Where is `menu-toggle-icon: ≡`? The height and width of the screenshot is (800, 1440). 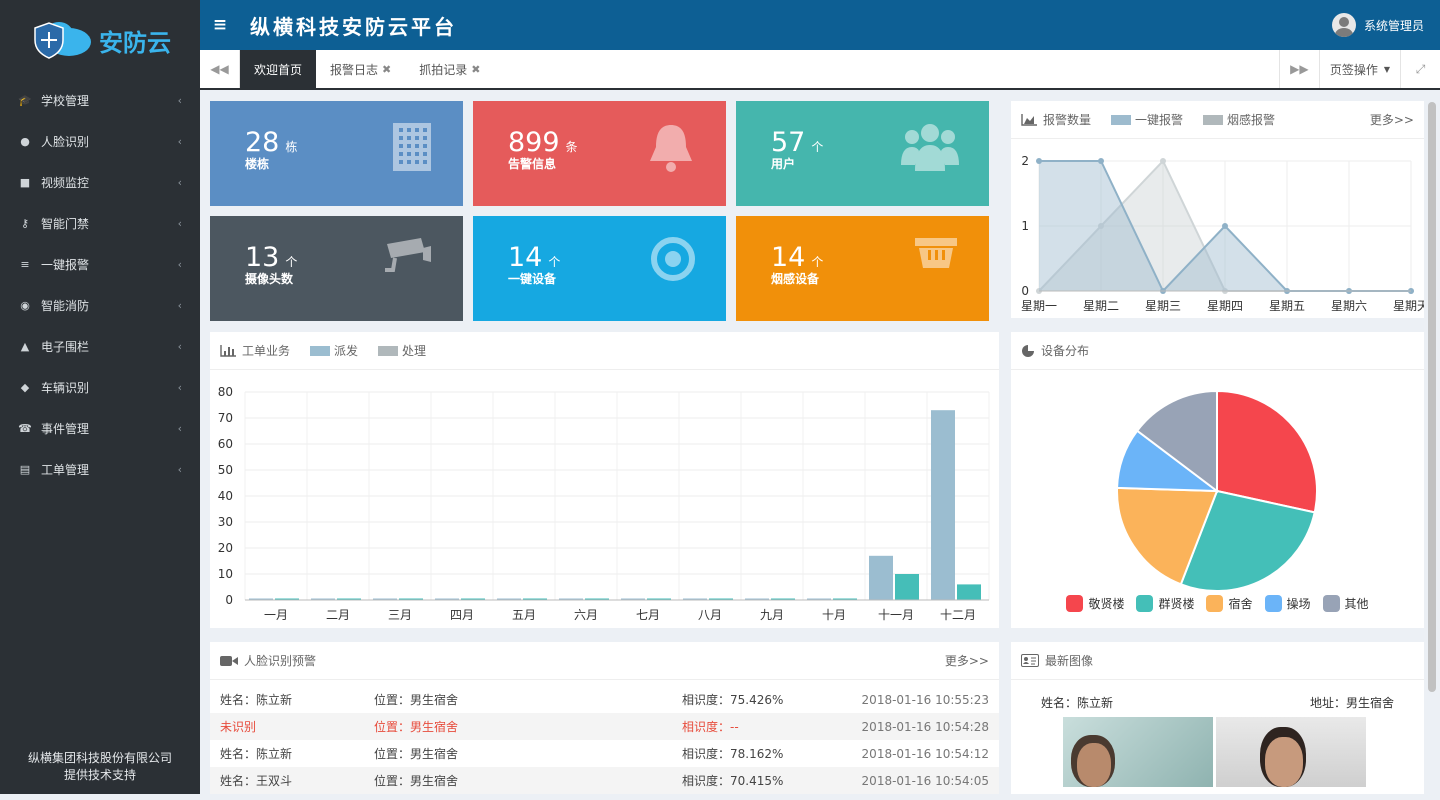 menu-toggle-icon: ≡ is located at coordinates (220, 25).